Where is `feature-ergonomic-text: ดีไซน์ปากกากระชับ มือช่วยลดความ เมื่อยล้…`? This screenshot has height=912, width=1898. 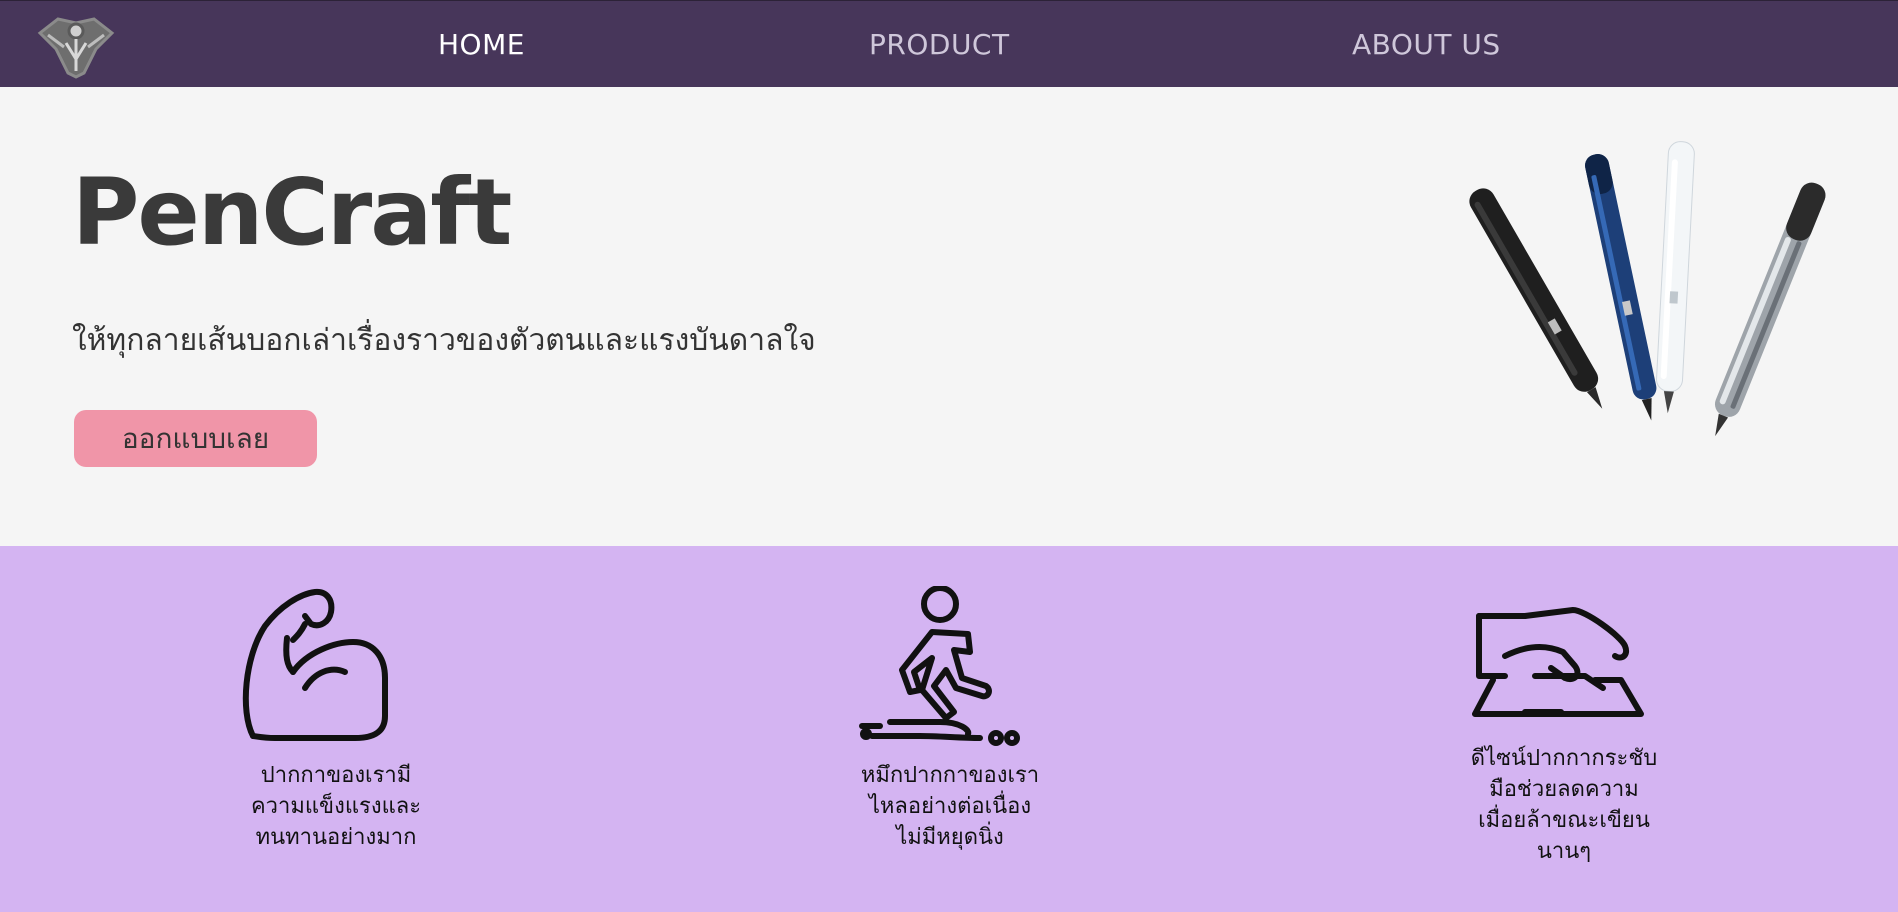 feature-ergonomic-text: ดีไซน์ปากกากระชับ มือช่วยลดความ เมื่อยล้… is located at coordinates (1564, 805).